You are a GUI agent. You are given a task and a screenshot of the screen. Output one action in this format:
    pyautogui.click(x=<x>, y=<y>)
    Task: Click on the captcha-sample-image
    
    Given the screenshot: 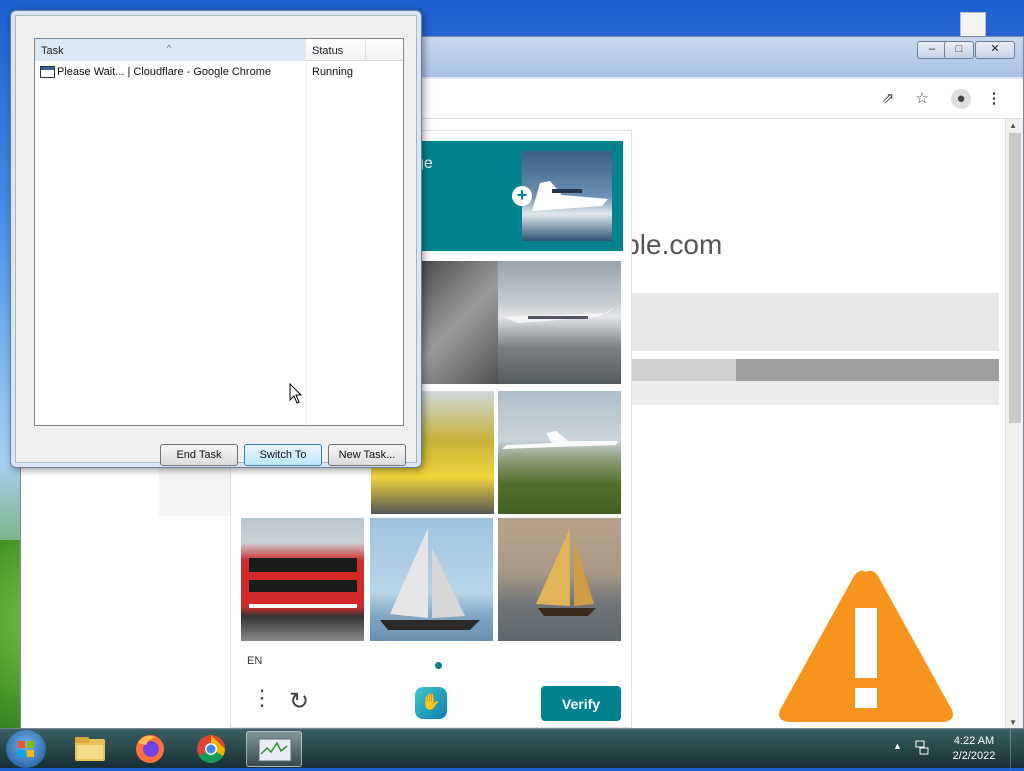 What is the action you would take?
    pyautogui.click(x=567, y=196)
    